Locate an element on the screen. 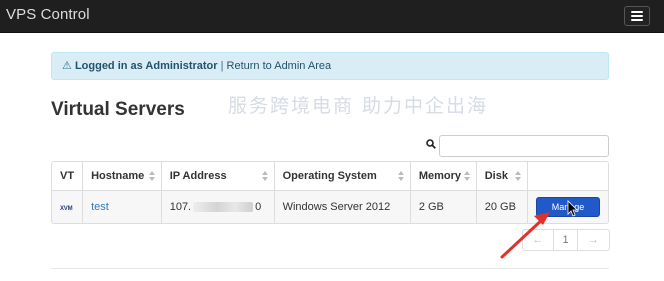  column-header-hostname: Hostname is located at coordinates (122, 176).